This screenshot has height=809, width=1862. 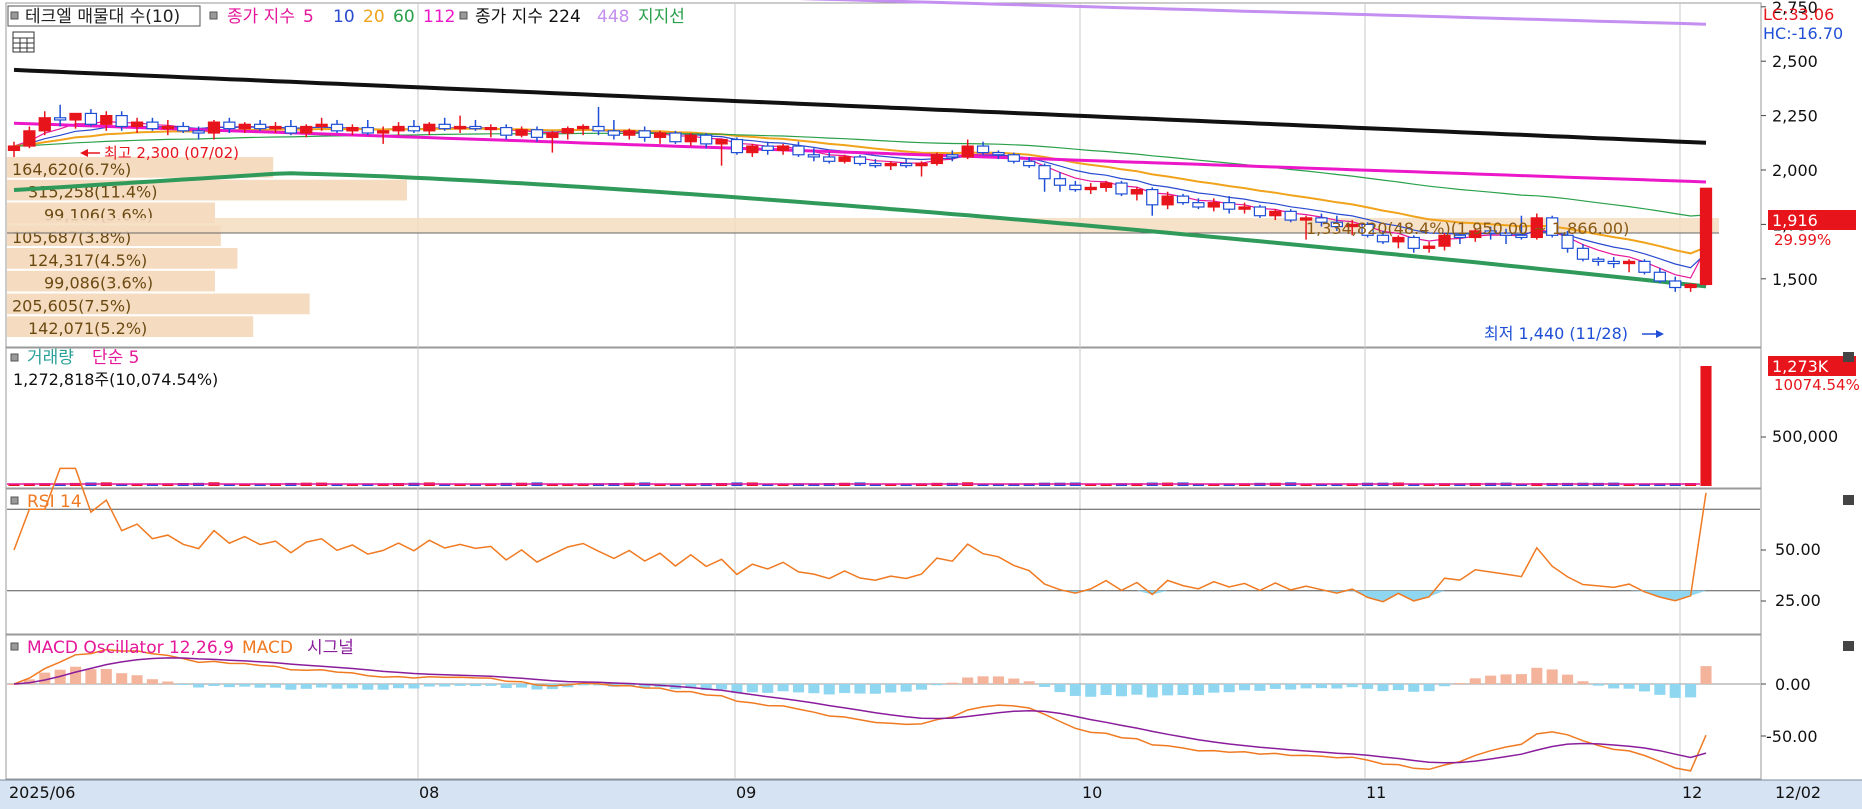 I want to click on legend-ma60: 60, so click(x=404, y=17).